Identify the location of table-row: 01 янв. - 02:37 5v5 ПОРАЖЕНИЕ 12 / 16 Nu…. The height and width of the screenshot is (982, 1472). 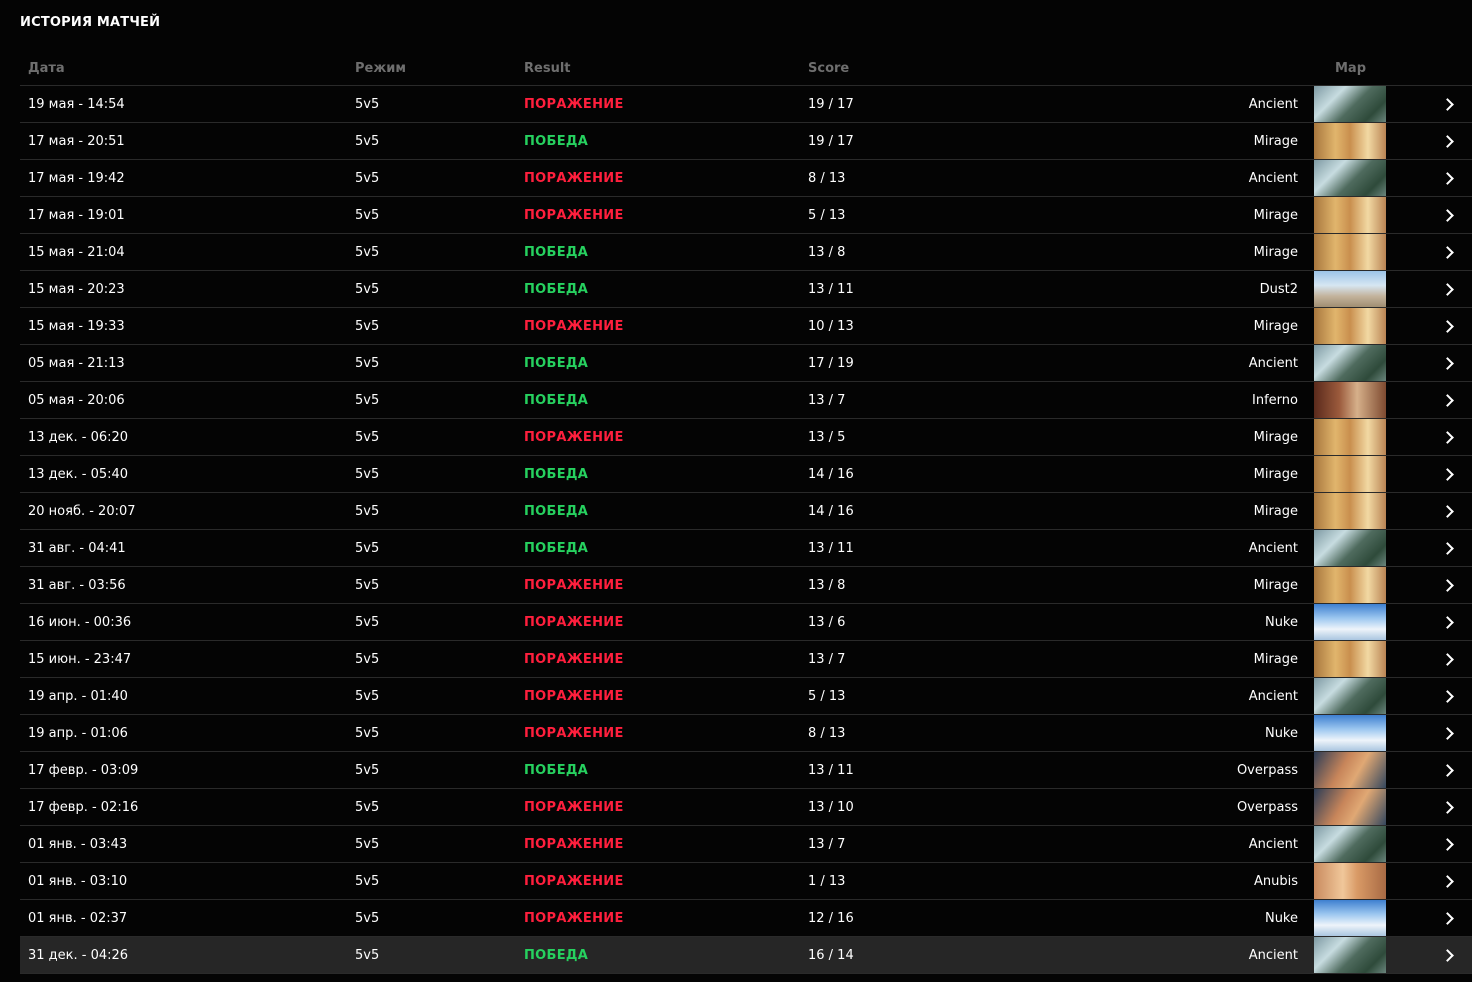
(746, 918).